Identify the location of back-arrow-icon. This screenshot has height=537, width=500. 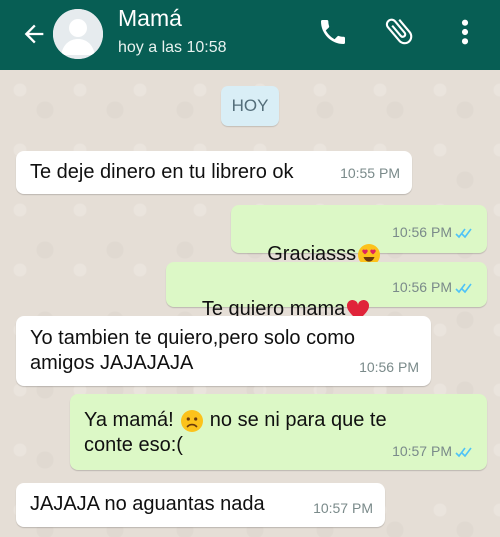
(34, 34).